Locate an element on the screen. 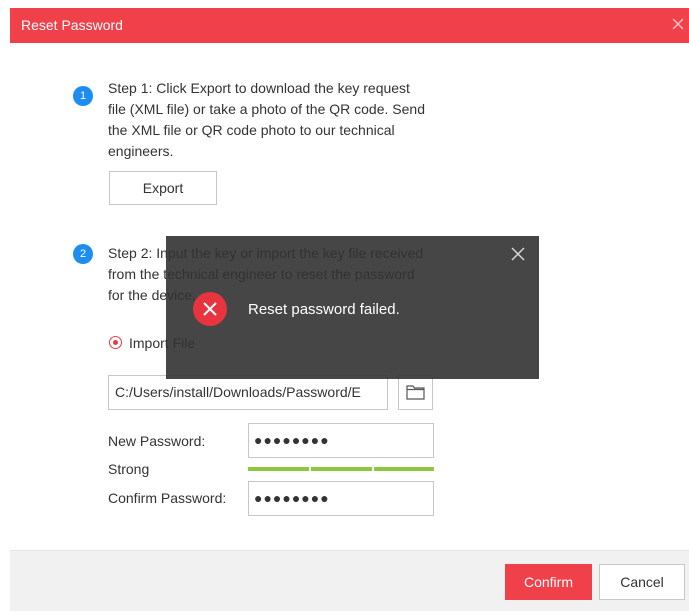  file-path-input: C:/Users/install/Downloads/Password/E is located at coordinates (248, 392).